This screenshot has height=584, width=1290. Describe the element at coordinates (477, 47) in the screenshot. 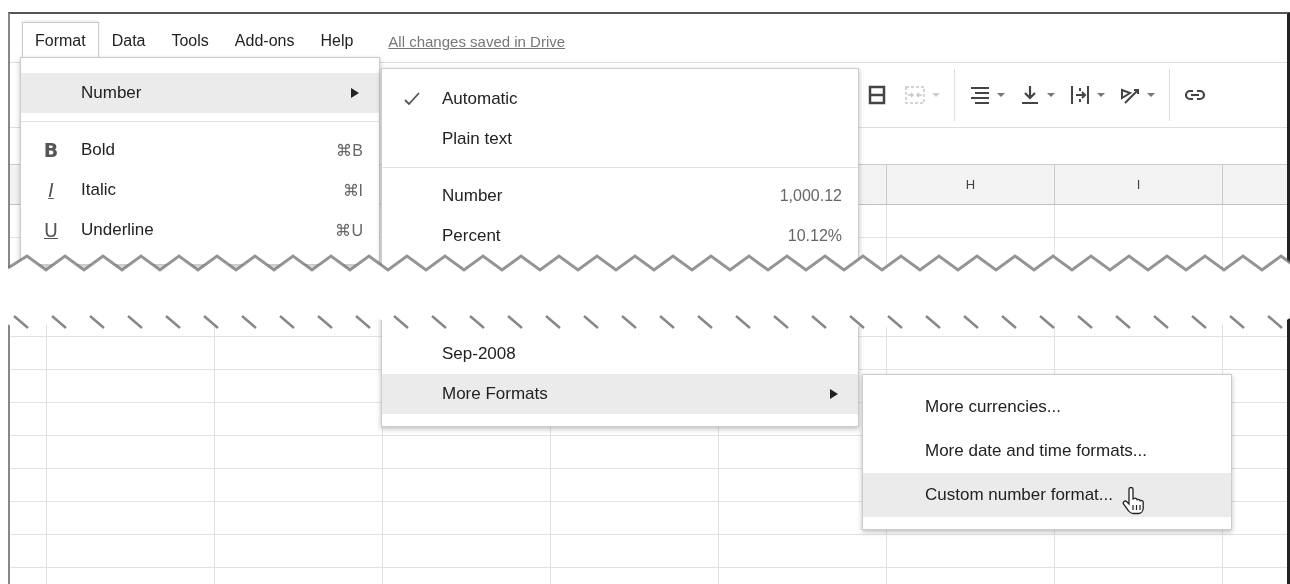

I see `save-status-link: All changes saved in Drive` at that location.